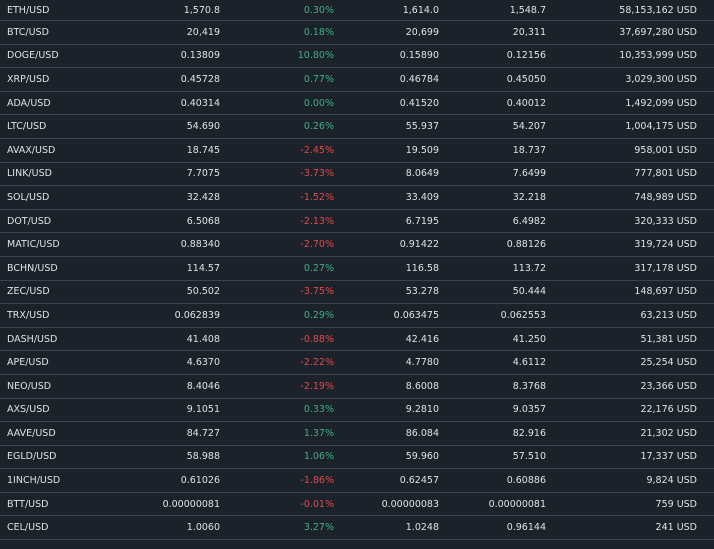  Describe the element at coordinates (317, 197) in the screenshot. I see `change-percent-cell: -1.52%` at that location.